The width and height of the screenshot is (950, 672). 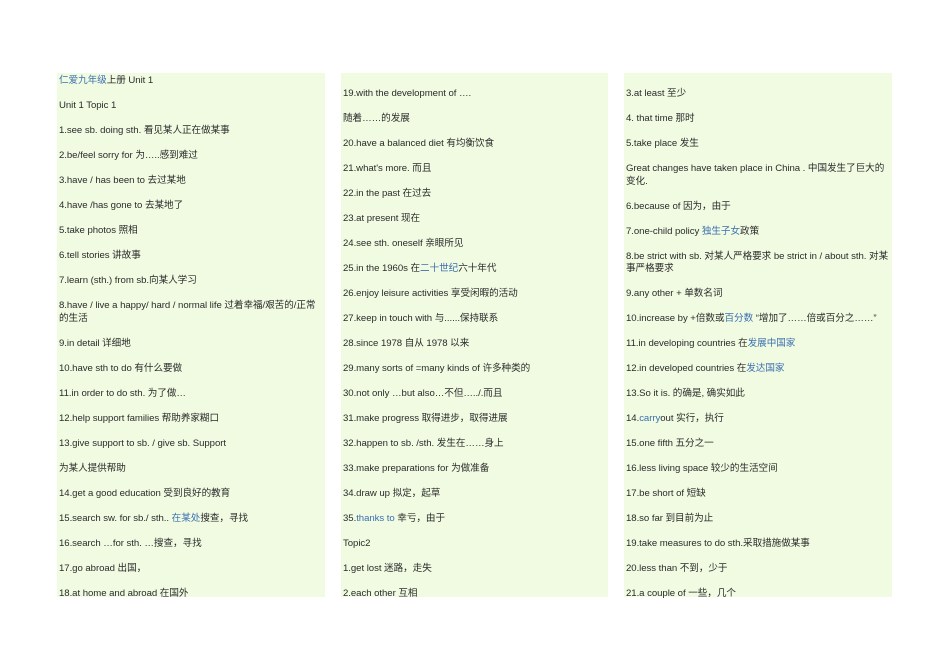 What do you see at coordinates (191, 131) in the screenshot?
I see `vocab-entry: 1.see sb. doing sth. 看见某人正在做某事` at bounding box center [191, 131].